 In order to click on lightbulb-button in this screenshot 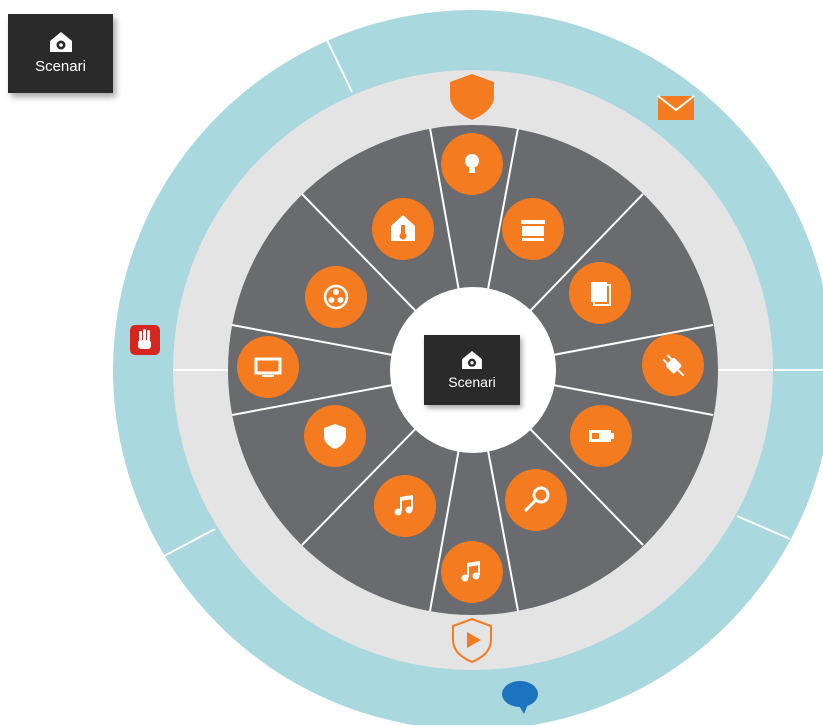, I will do `click(472, 164)`.